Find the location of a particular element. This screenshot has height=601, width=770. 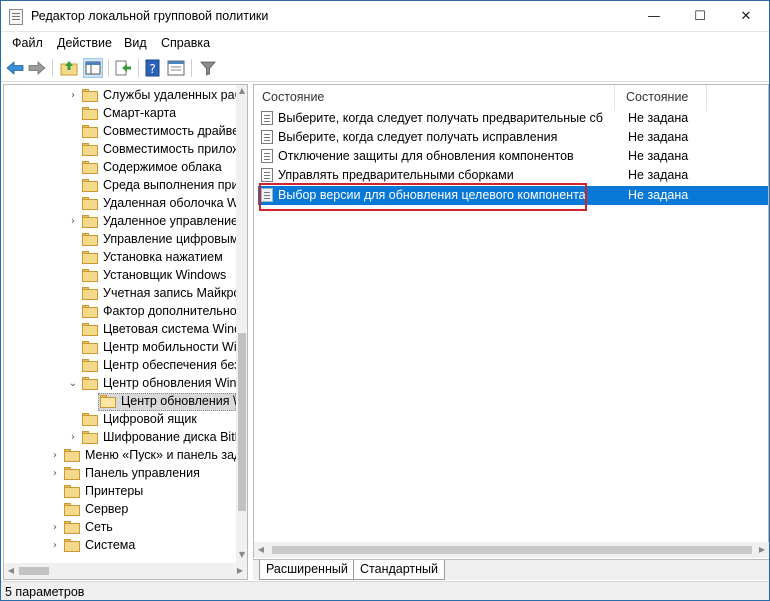

back-button is located at coordinates (15, 68).